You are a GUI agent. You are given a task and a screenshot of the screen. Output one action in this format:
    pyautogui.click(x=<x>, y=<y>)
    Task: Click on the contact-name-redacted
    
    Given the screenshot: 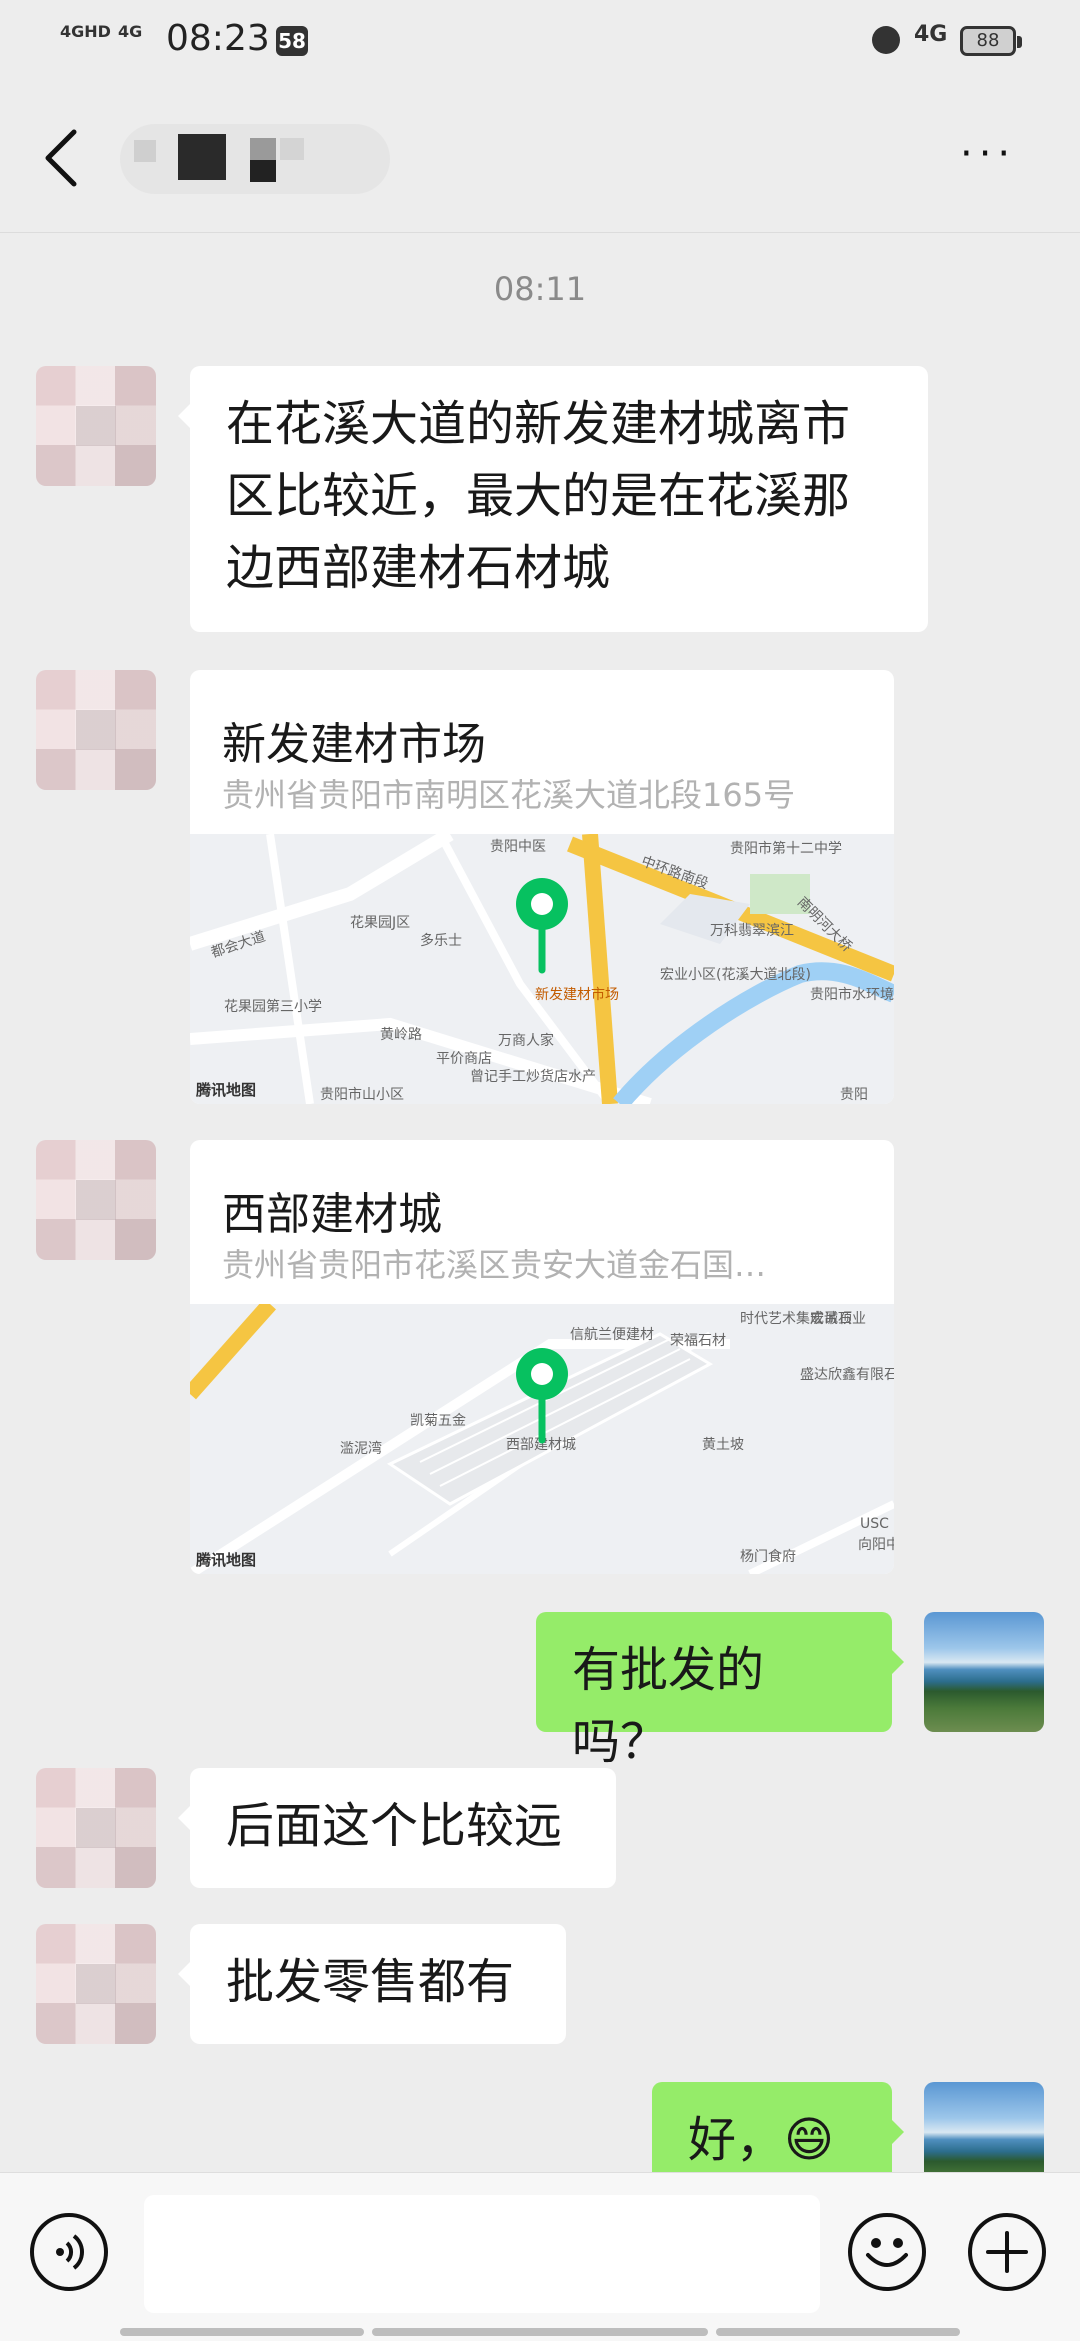 What is the action you would take?
    pyautogui.click(x=255, y=159)
    